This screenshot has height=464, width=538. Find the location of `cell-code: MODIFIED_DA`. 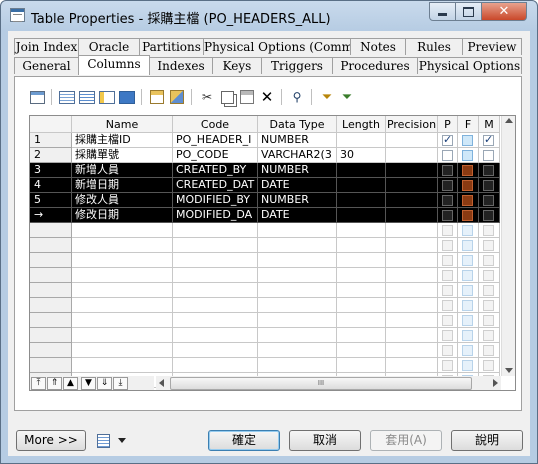

cell-code: MODIFIED_DA is located at coordinates (215, 215).